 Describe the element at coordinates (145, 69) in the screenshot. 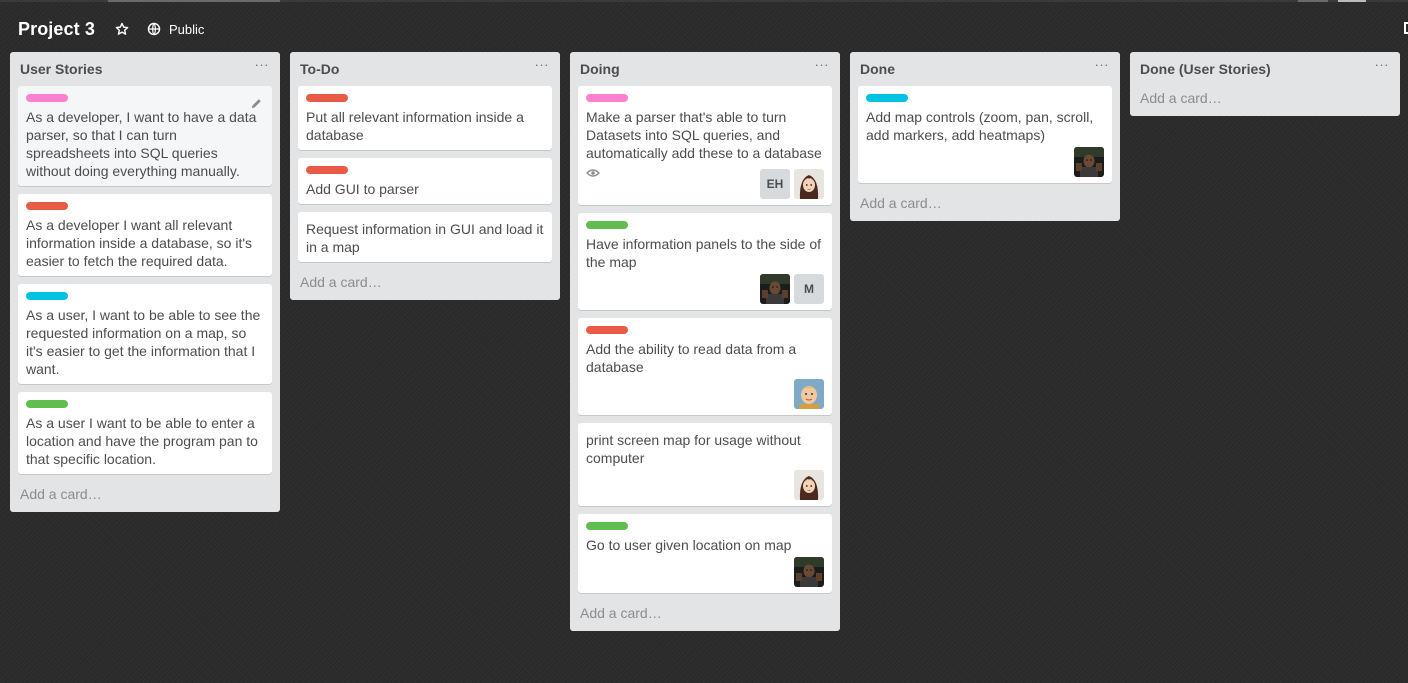

I see `list-header: User Stories ···` at that location.